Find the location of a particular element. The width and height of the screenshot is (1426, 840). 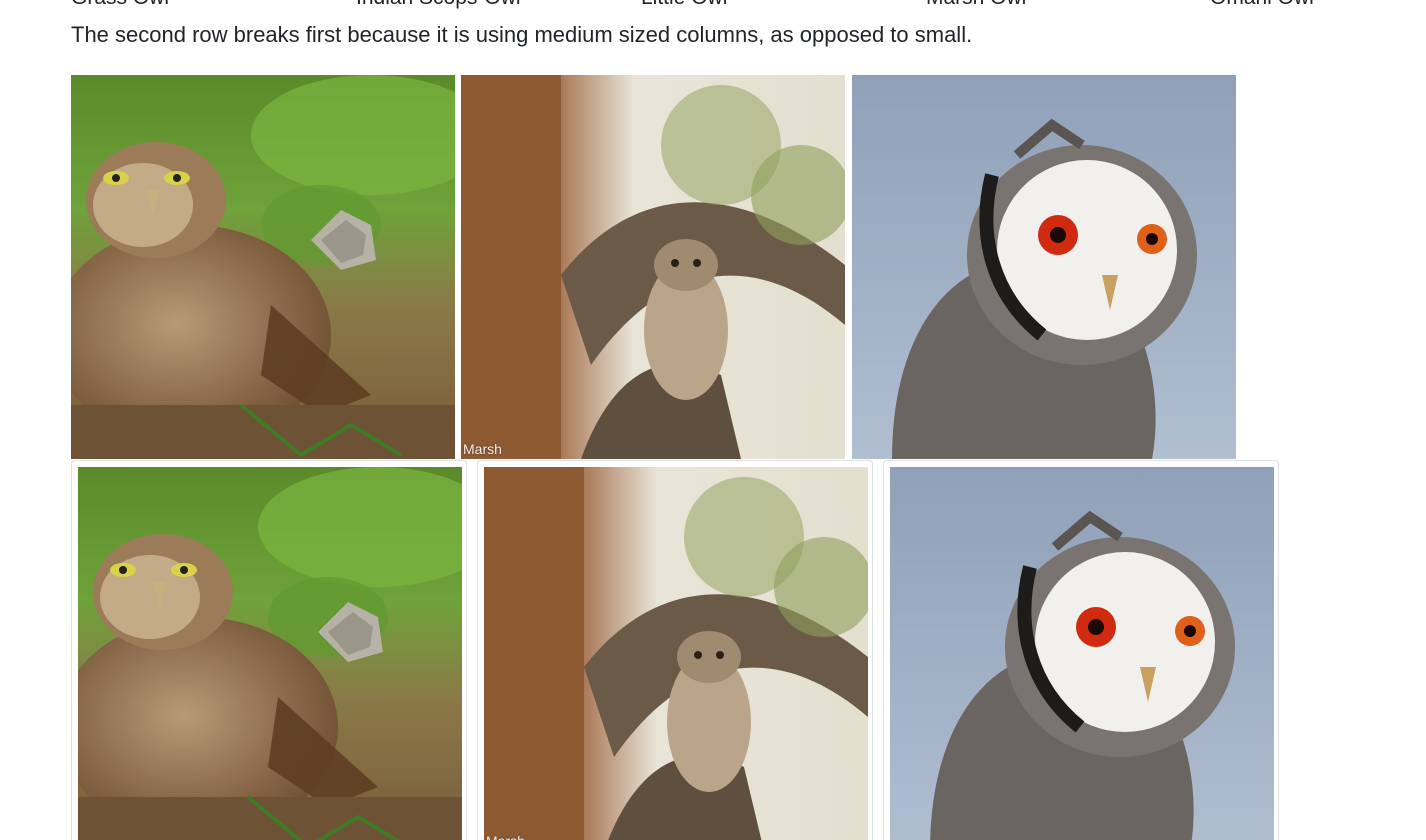

owl-name-5: Omani Owl is located at coordinates (1262, 5).